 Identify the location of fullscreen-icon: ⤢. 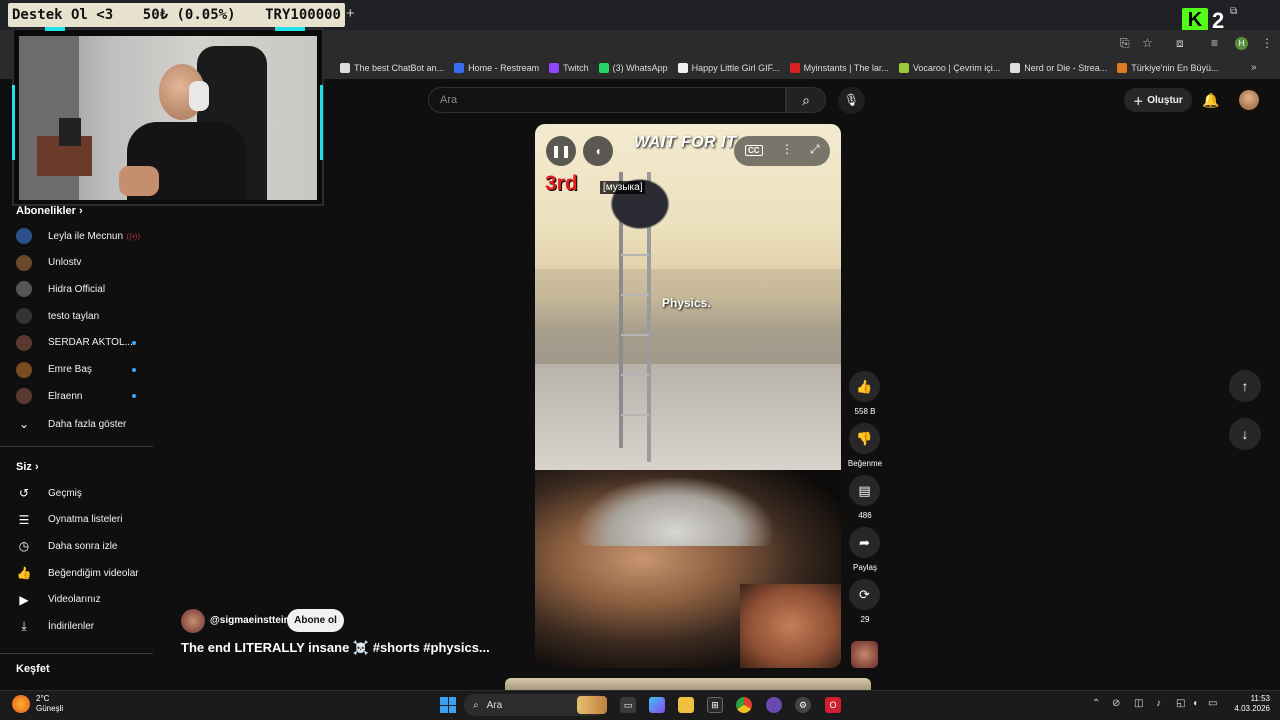
(815, 149).